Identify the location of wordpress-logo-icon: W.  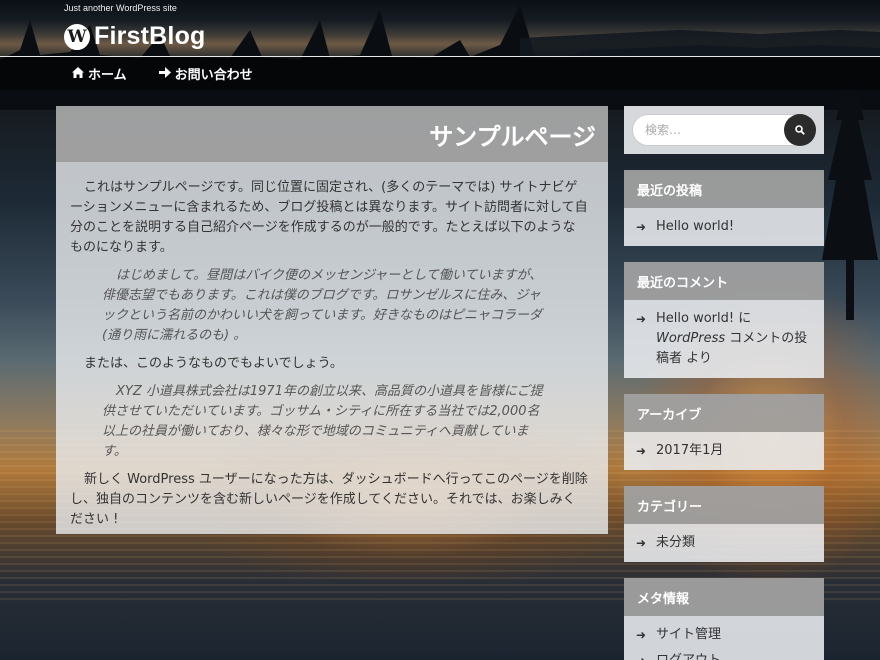
(77, 36).